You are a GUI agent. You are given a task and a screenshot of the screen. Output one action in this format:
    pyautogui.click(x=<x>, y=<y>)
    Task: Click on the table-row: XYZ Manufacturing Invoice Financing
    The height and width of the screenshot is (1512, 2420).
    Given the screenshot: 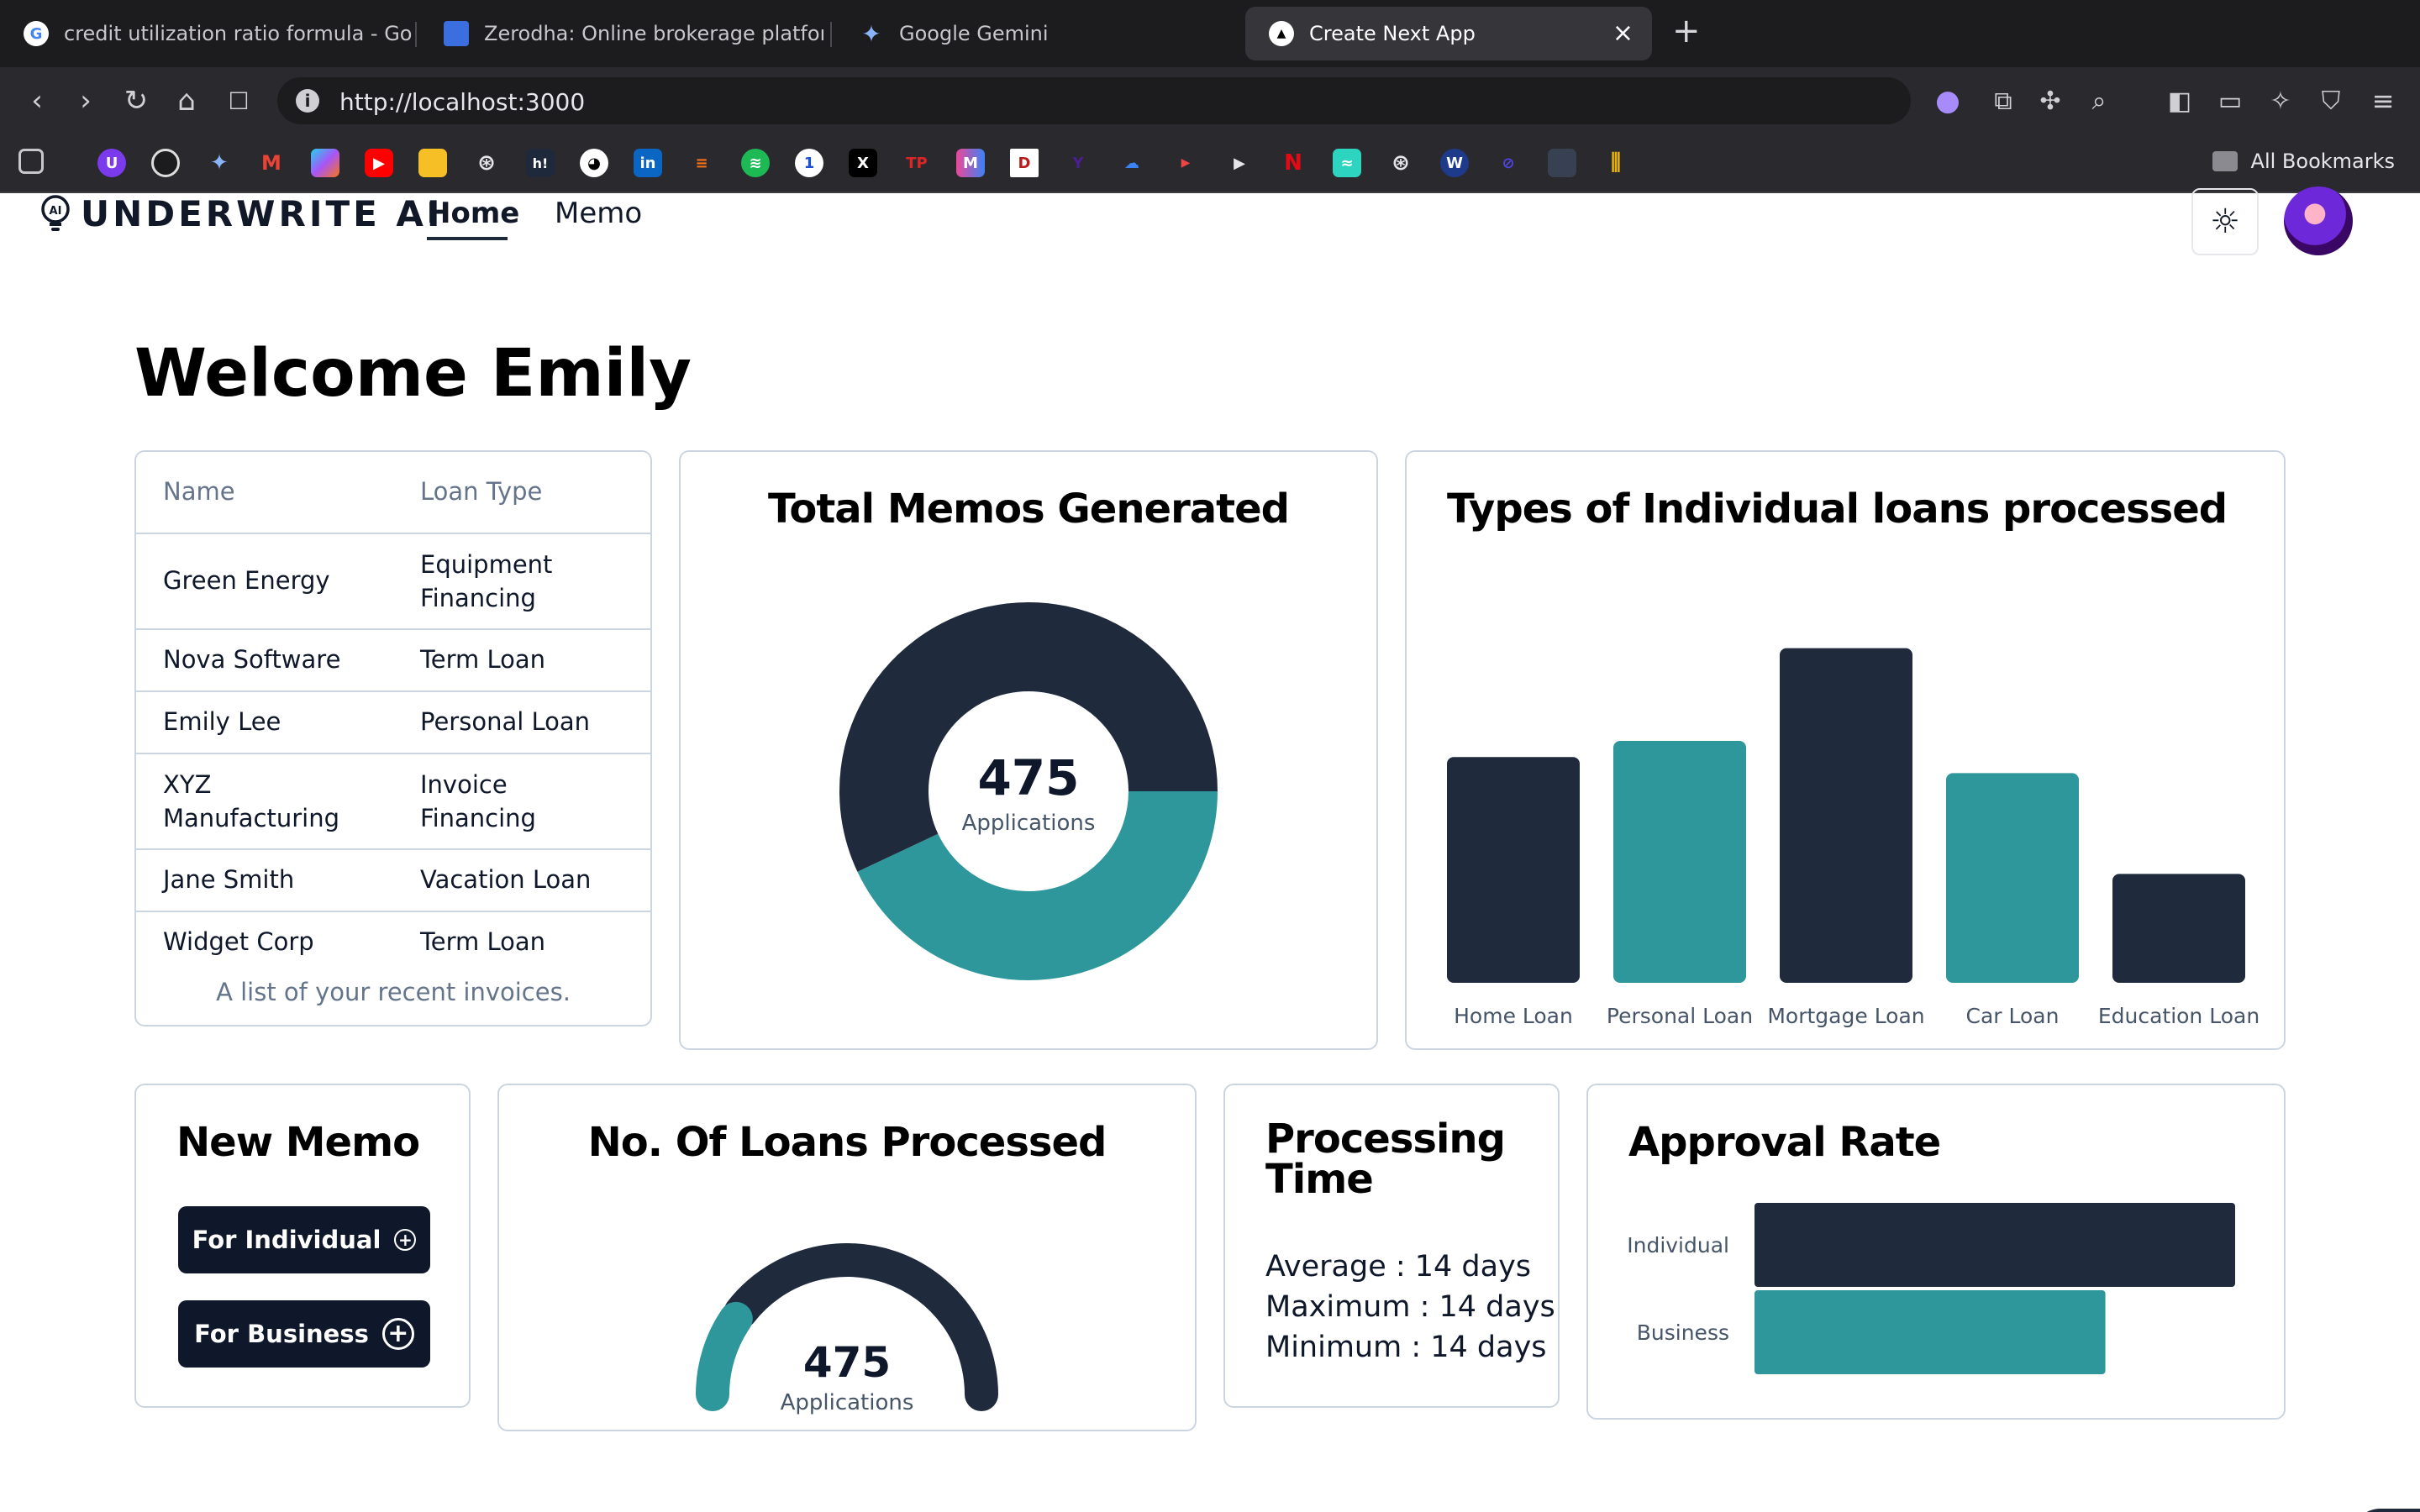 What is the action you would take?
    pyautogui.click(x=393, y=800)
    